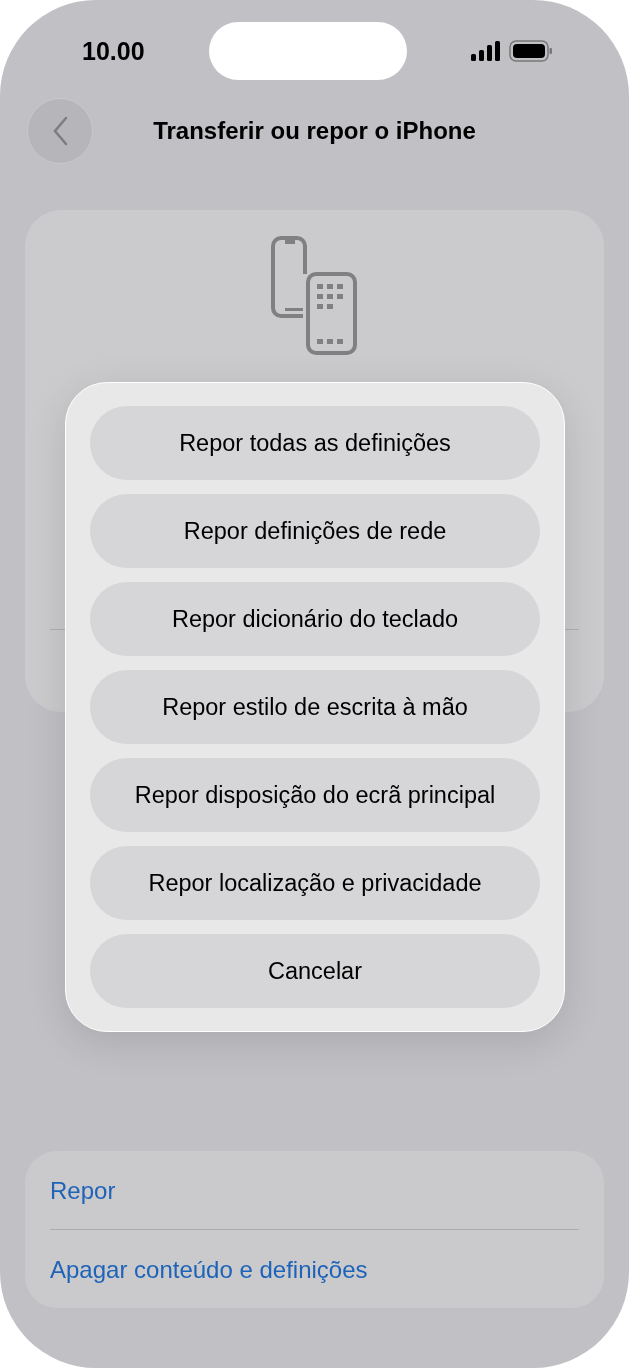 The height and width of the screenshot is (1368, 629). I want to click on action-option: Cancelar, so click(315, 971).